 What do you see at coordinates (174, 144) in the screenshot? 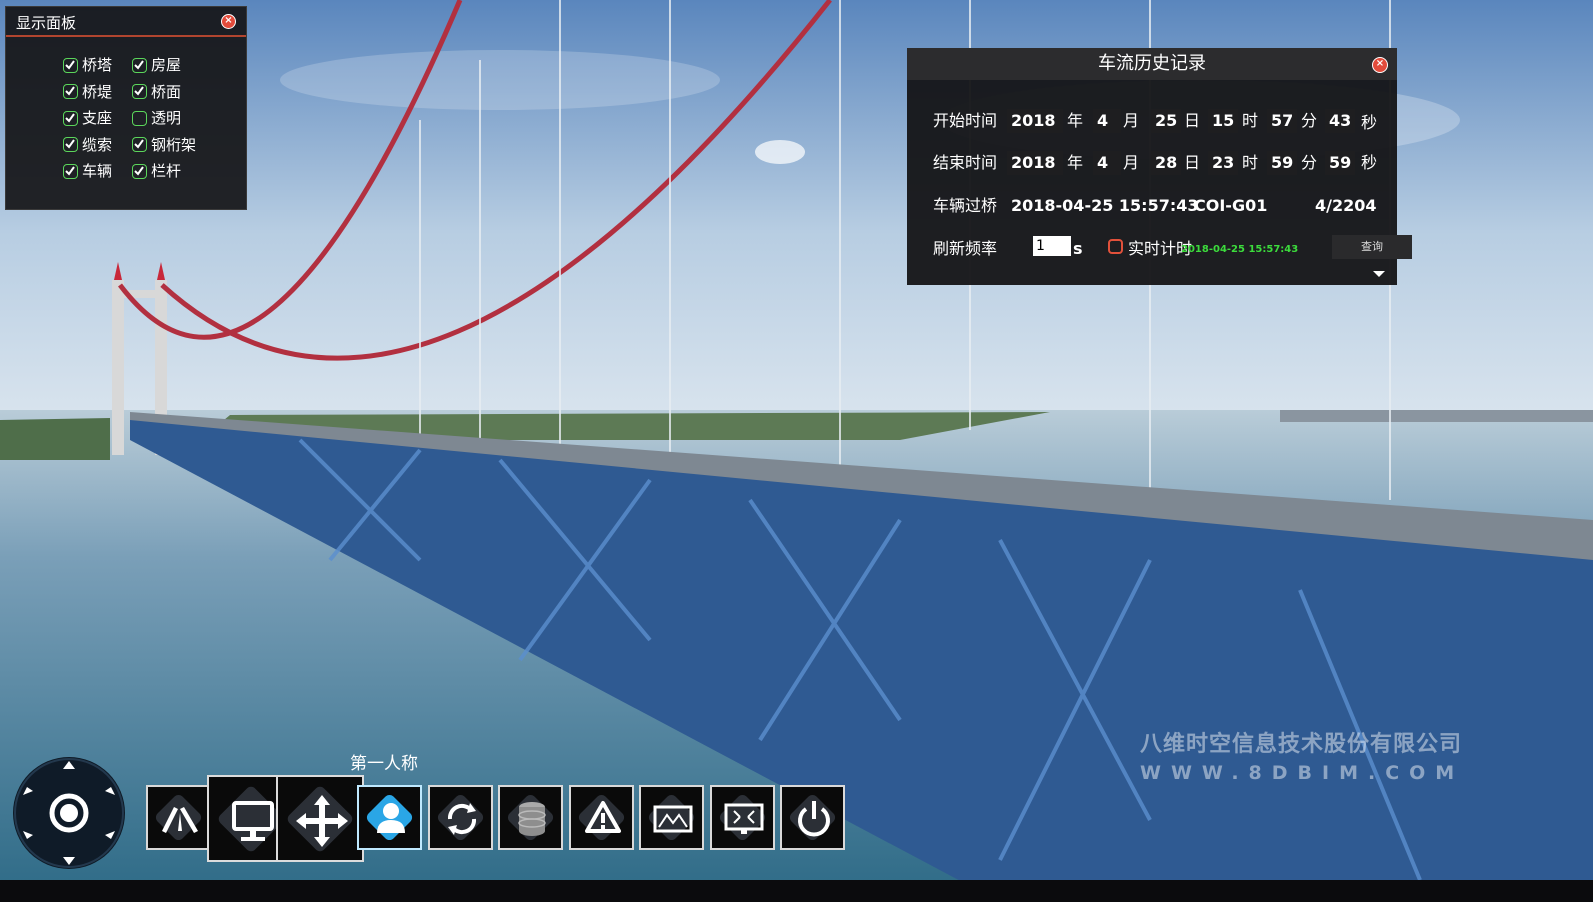
I see `checkbox-label: 钢桁架` at bounding box center [174, 144].